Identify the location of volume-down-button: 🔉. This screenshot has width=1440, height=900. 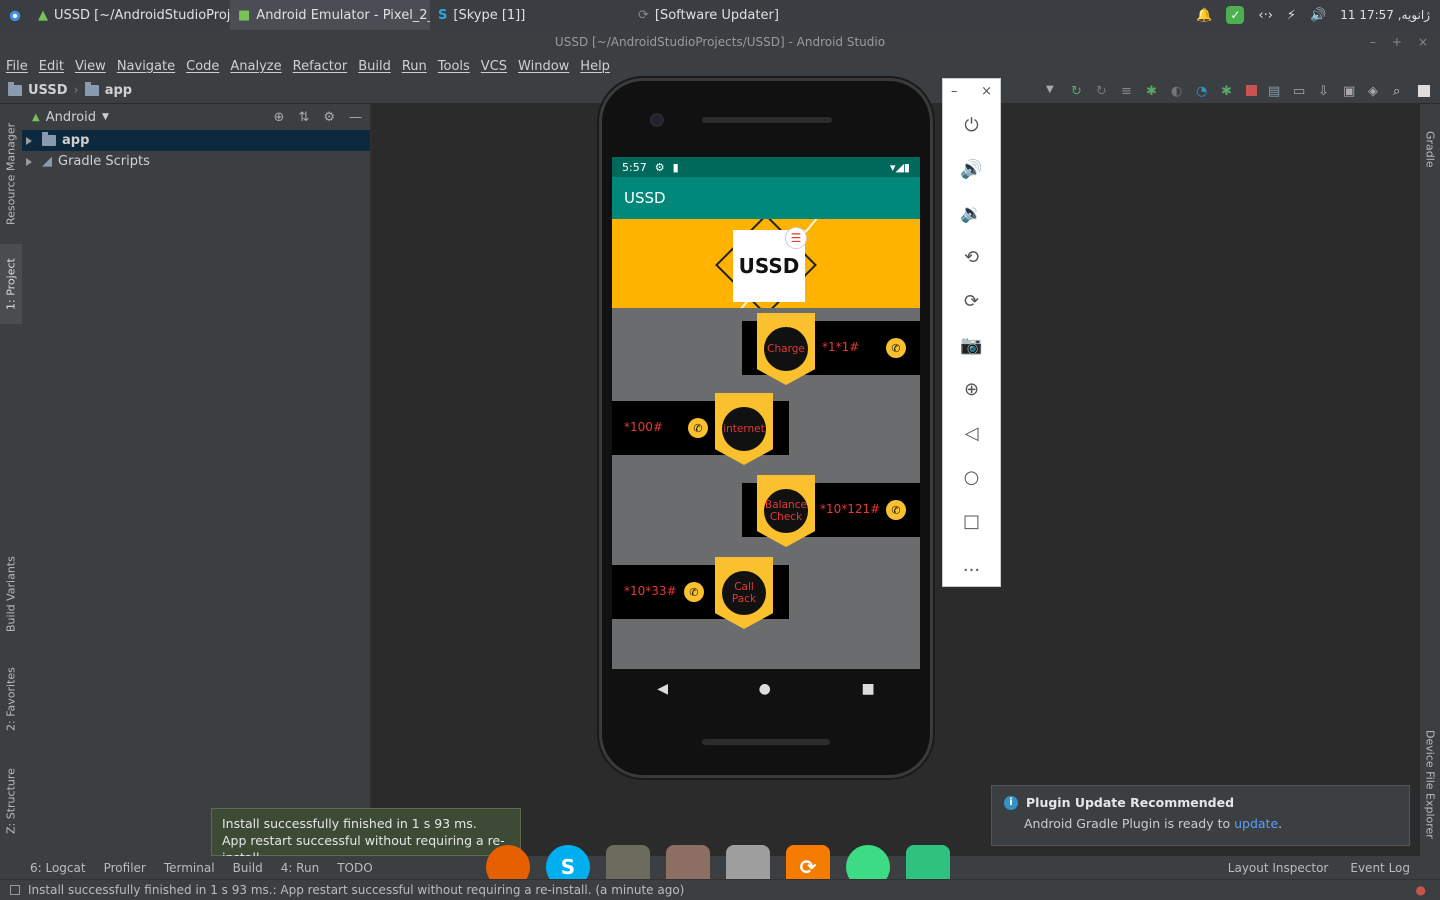
(971, 213).